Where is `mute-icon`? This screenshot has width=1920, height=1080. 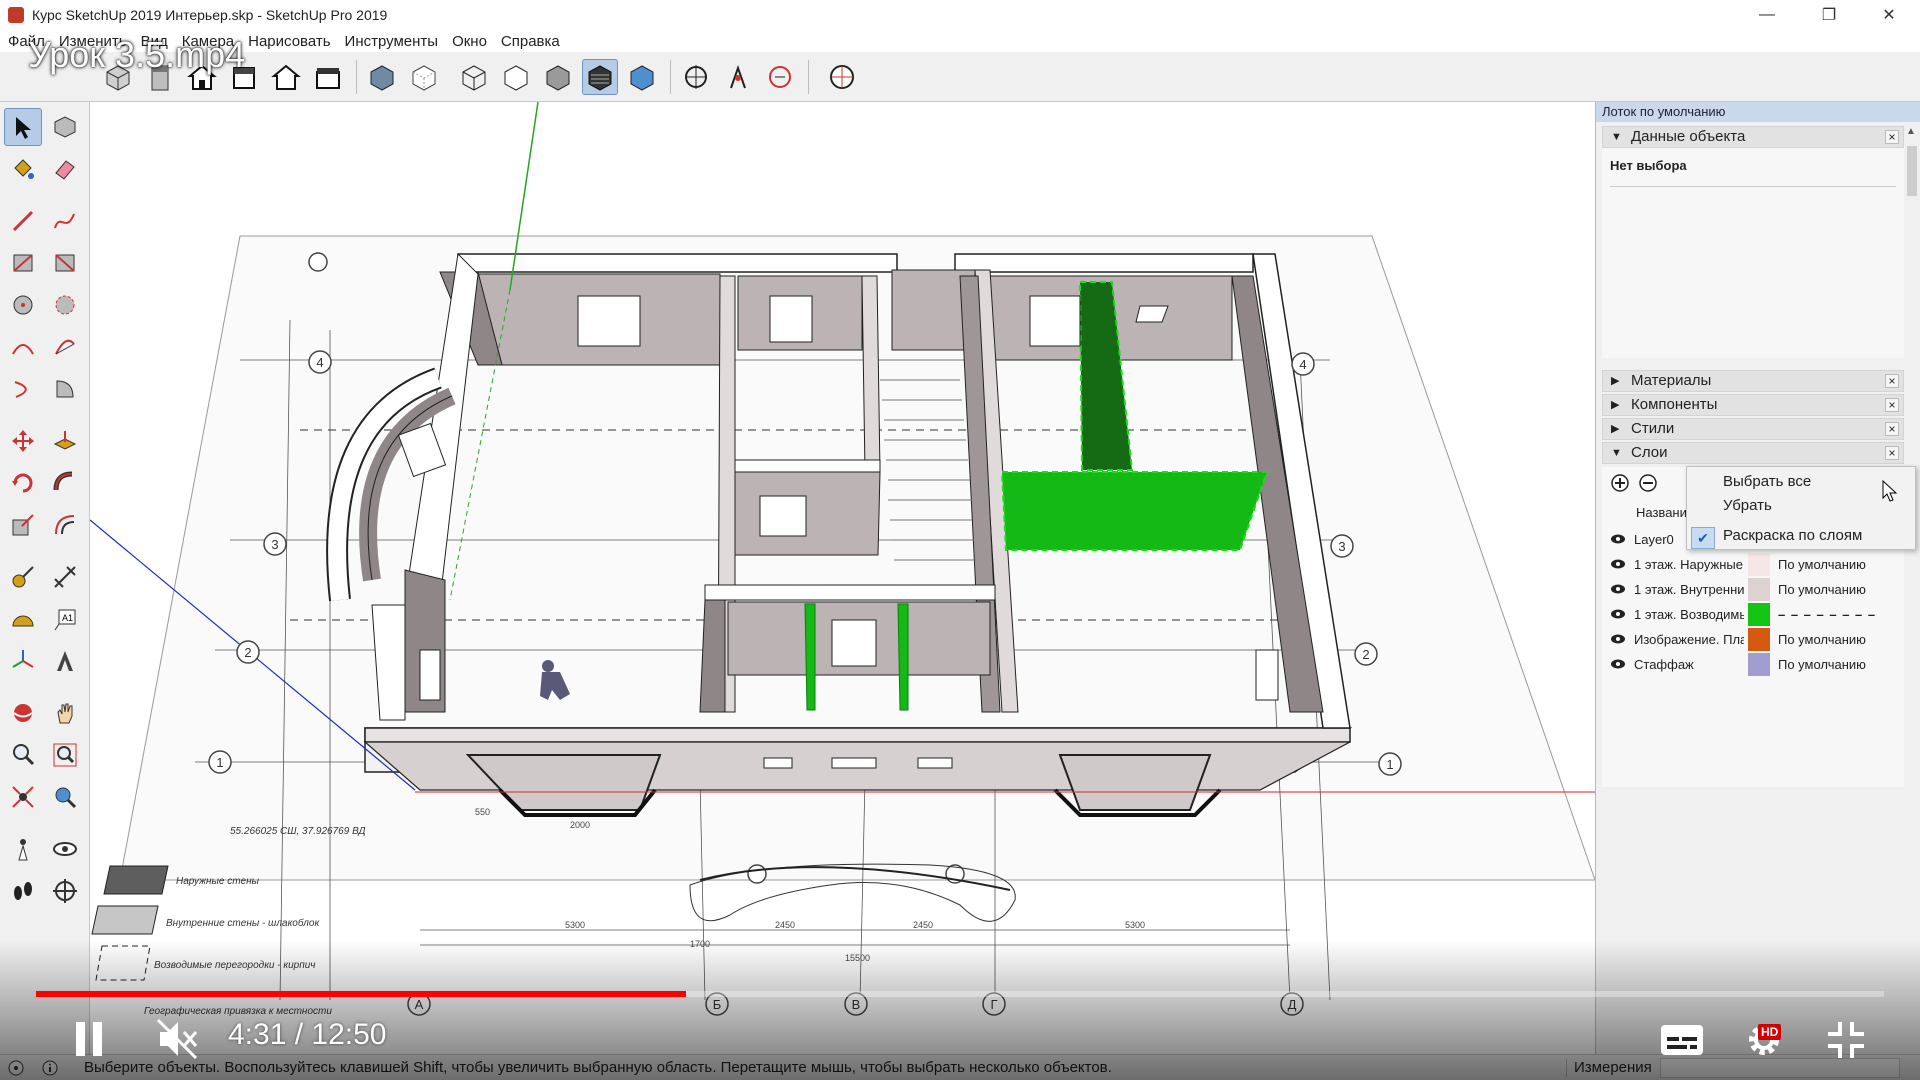 mute-icon is located at coordinates (178, 1039).